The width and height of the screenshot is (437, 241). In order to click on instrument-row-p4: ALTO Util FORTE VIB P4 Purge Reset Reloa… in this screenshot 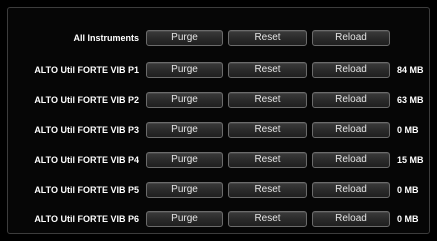, I will do `click(218, 160)`.